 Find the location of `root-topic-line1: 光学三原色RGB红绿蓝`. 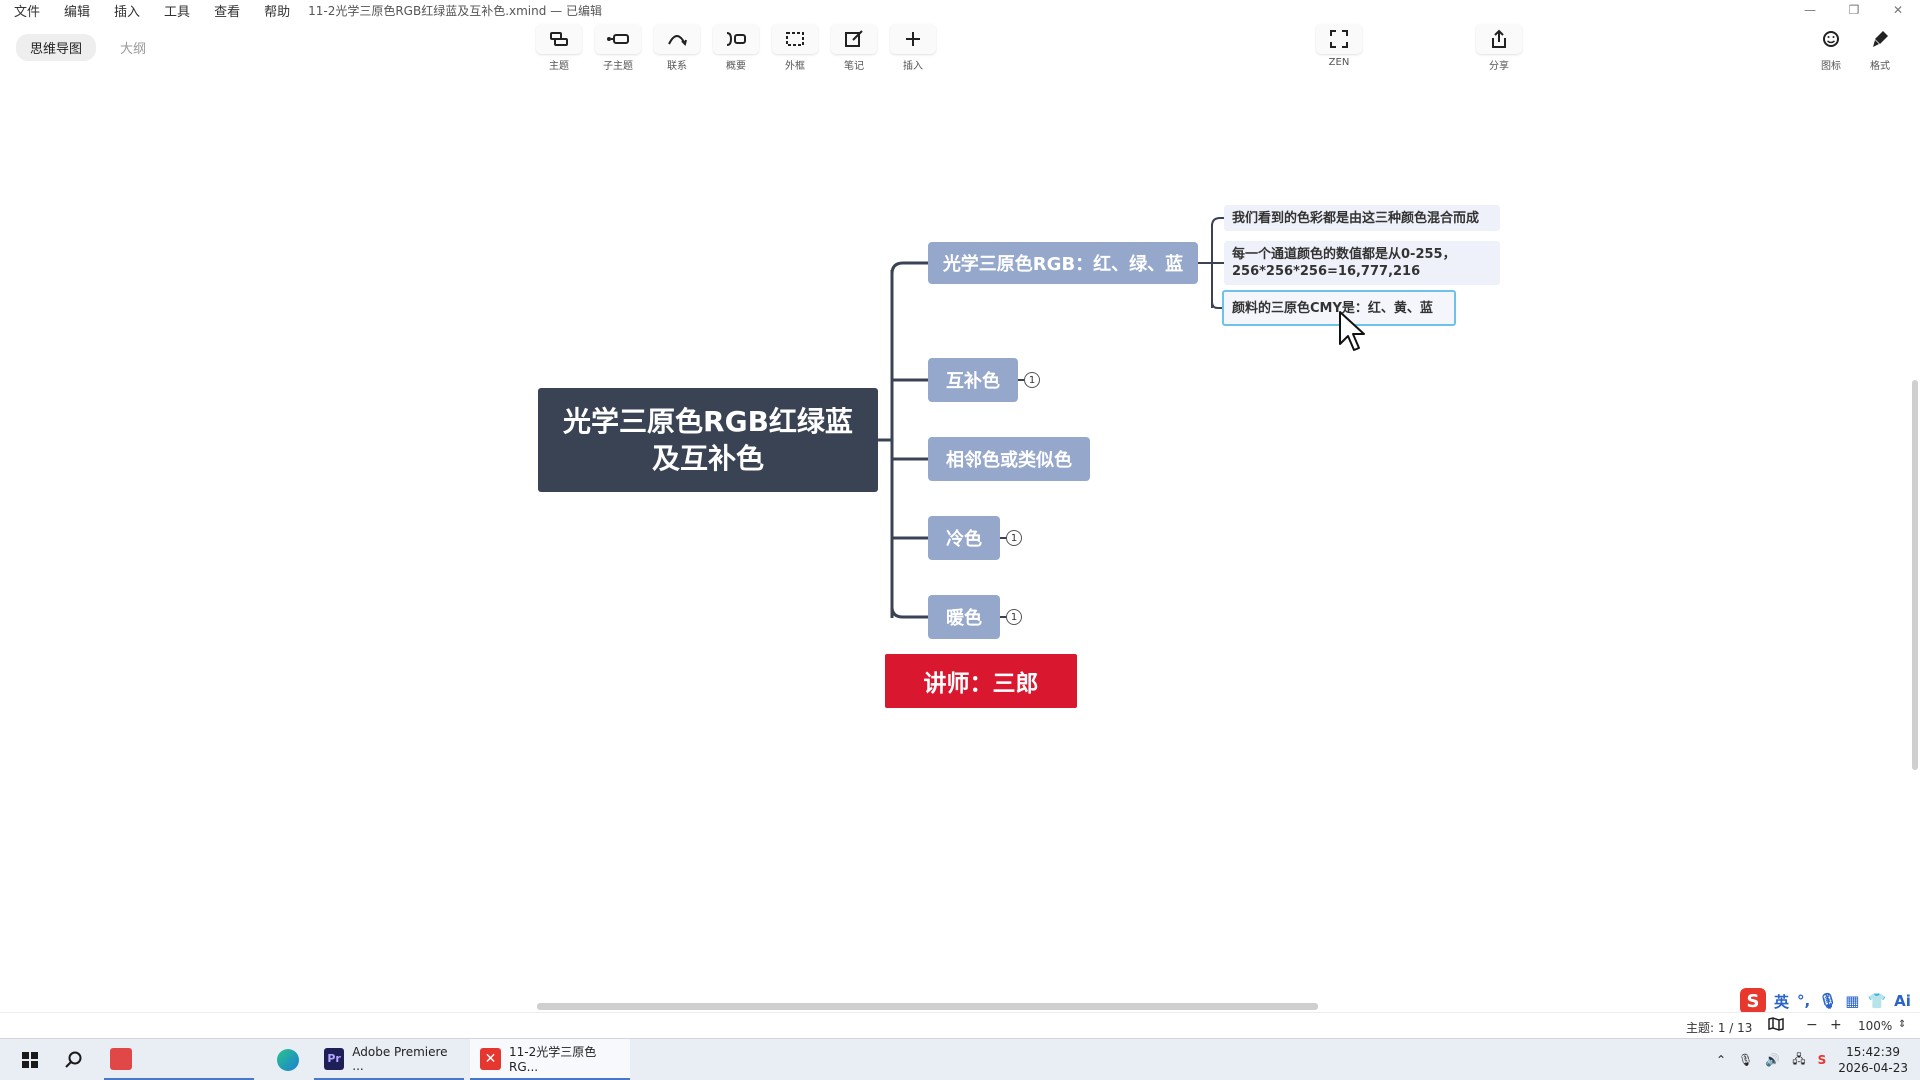

root-topic-line1: 光学三原色RGB红绿蓝 is located at coordinates (708, 421).